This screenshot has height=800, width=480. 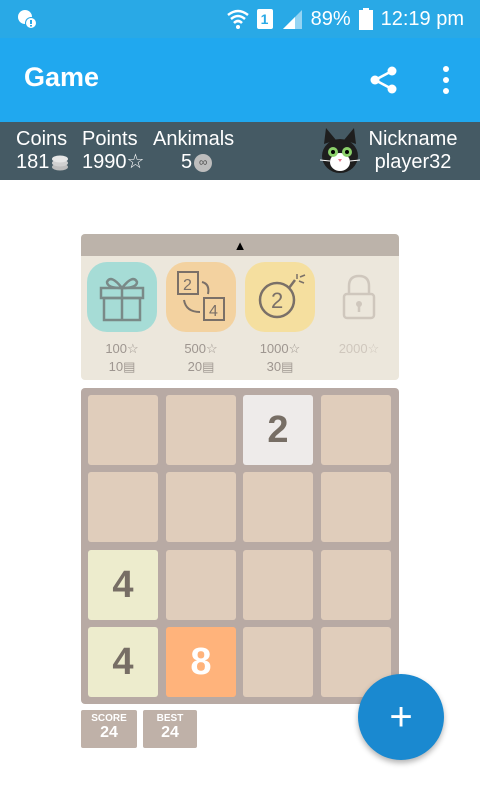 What do you see at coordinates (278, 585) in the screenshot?
I see `tile-r3c3` at bounding box center [278, 585].